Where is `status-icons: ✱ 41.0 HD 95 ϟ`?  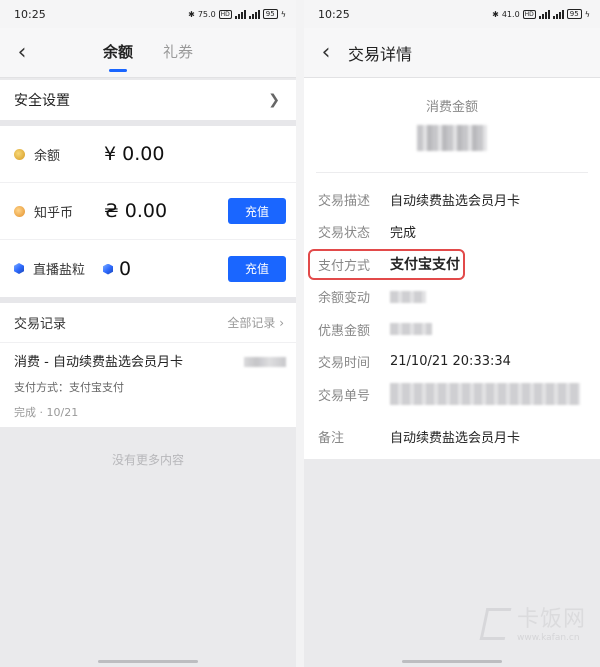
status-icons: ✱ 41.0 HD 95 ϟ is located at coordinates (541, 14).